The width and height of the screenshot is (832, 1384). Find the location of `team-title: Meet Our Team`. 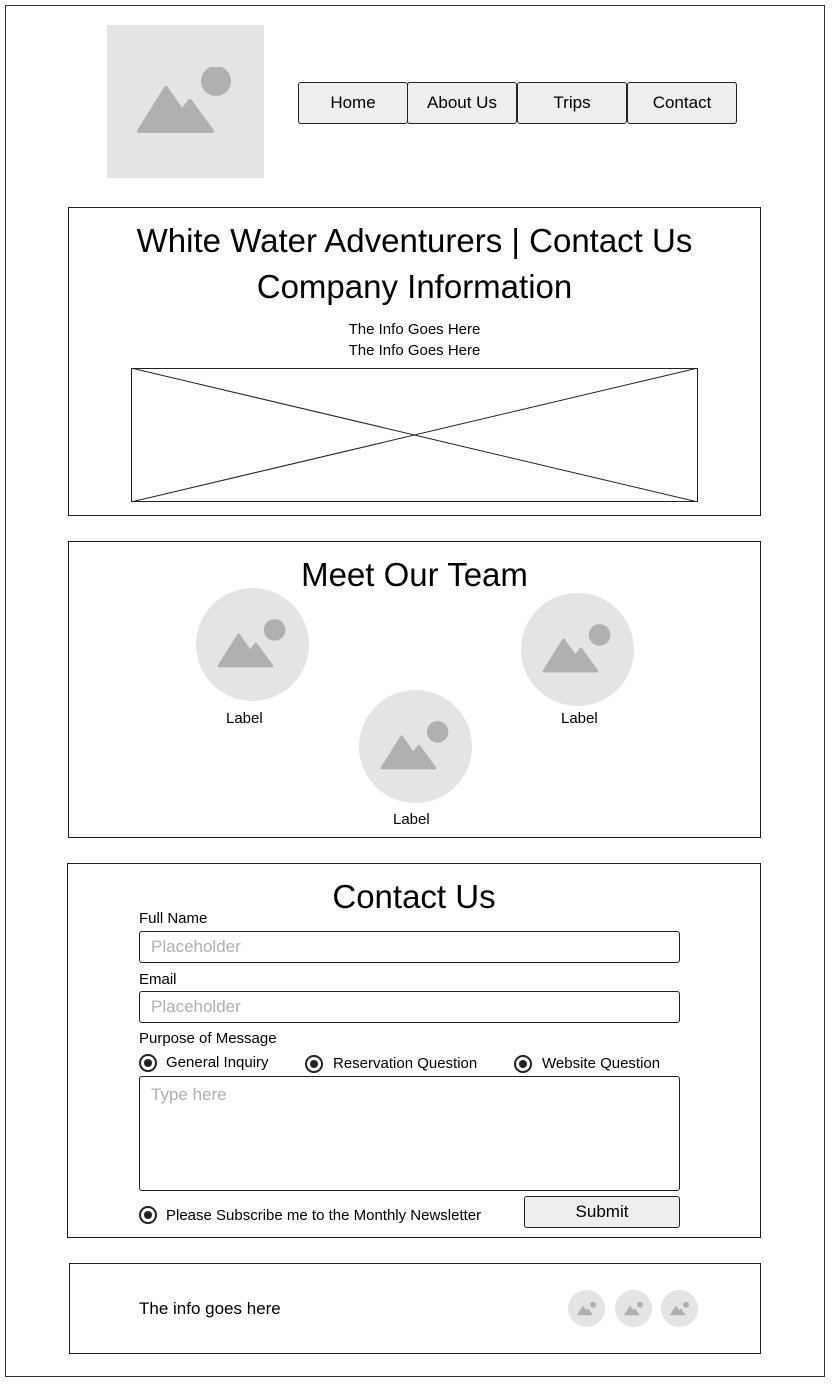

team-title: Meet Our Team is located at coordinates (414, 574).